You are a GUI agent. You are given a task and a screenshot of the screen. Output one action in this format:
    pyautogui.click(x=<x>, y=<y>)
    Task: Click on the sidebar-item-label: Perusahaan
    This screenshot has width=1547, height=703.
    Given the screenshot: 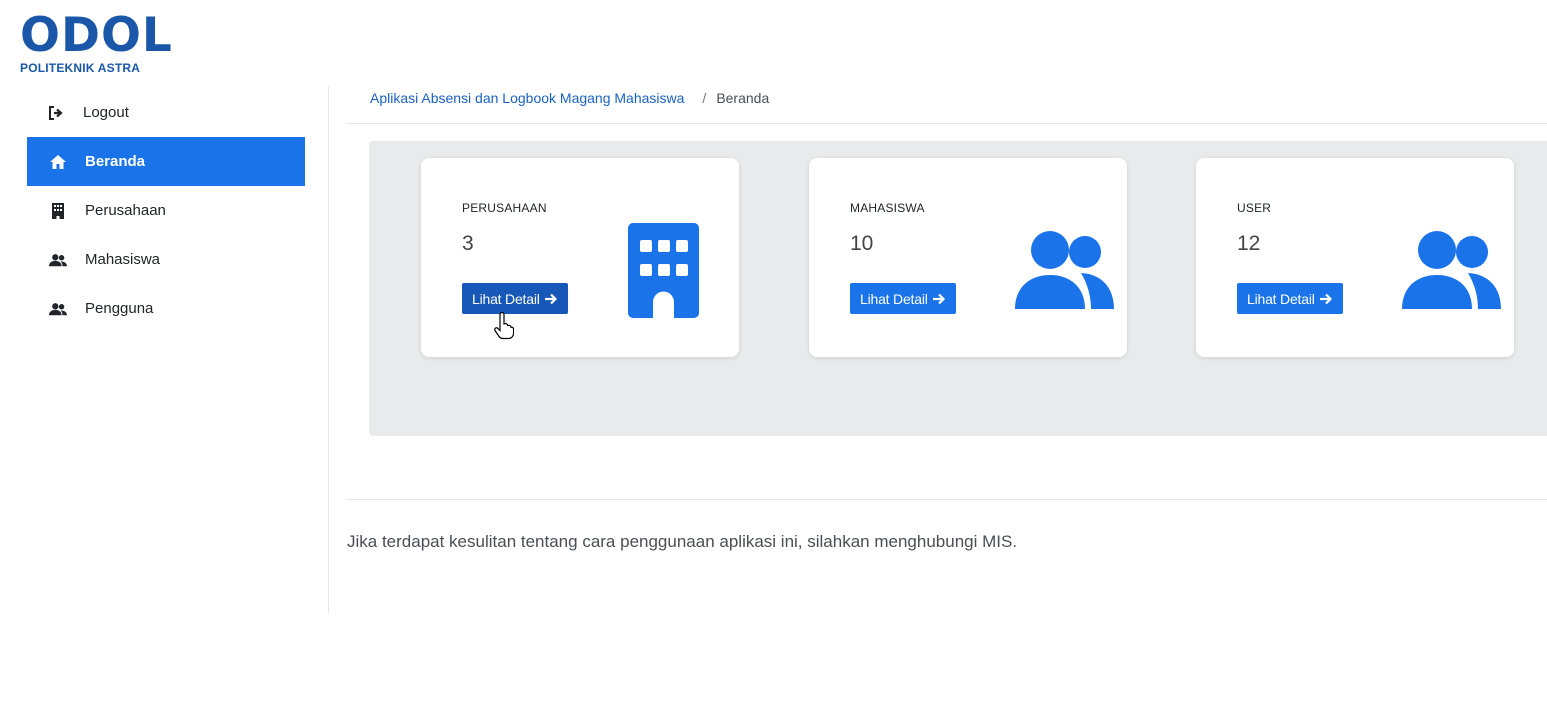 What is the action you would take?
    pyautogui.click(x=125, y=210)
    